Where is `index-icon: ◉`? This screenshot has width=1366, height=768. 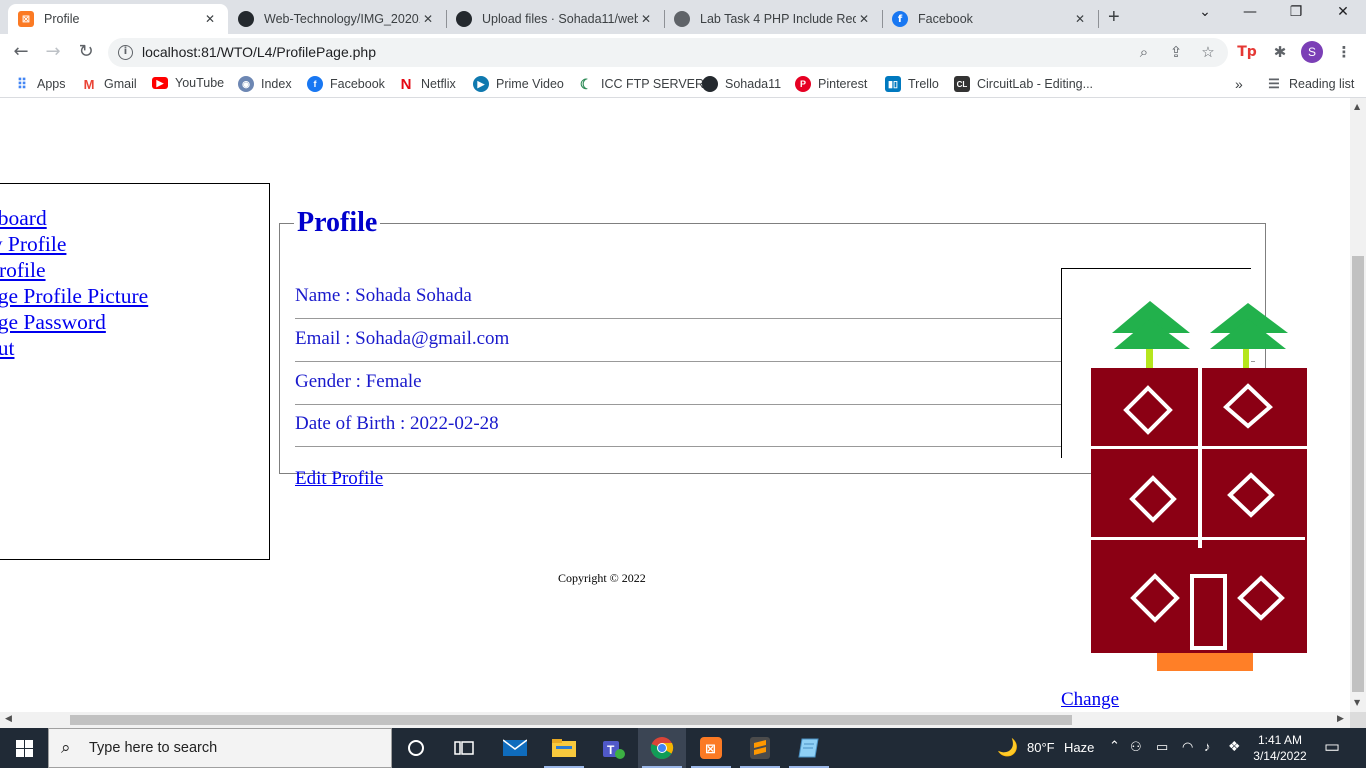 index-icon: ◉ is located at coordinates (246, 84).